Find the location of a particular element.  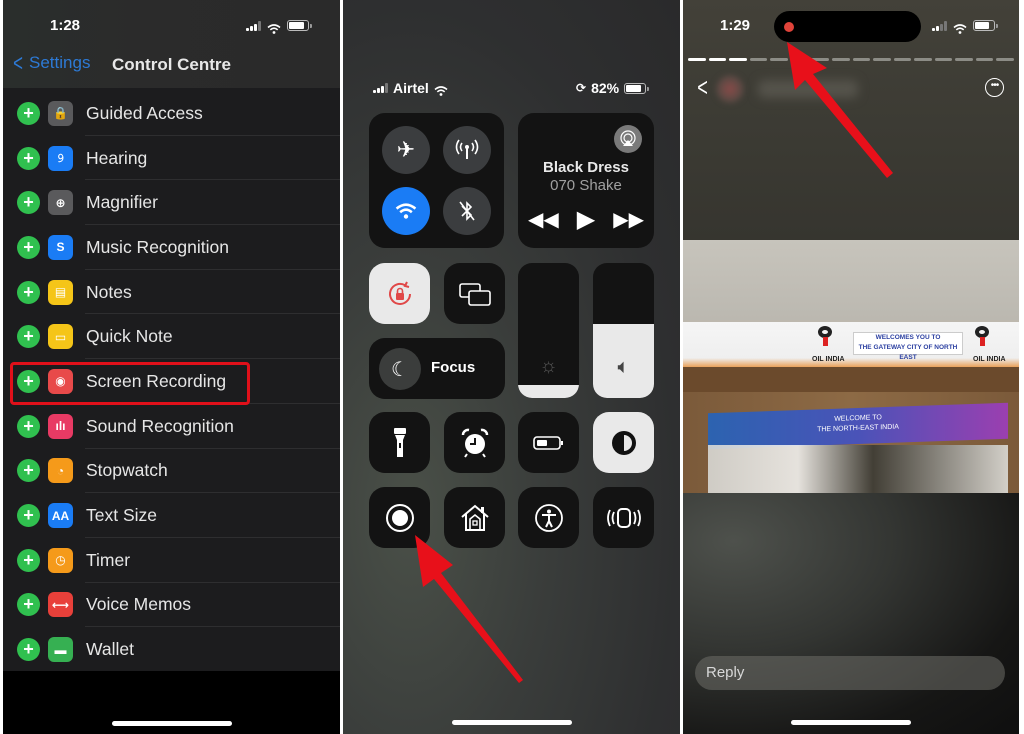

focus-icon-circle: ☾ is located at coordinates (400, 369).